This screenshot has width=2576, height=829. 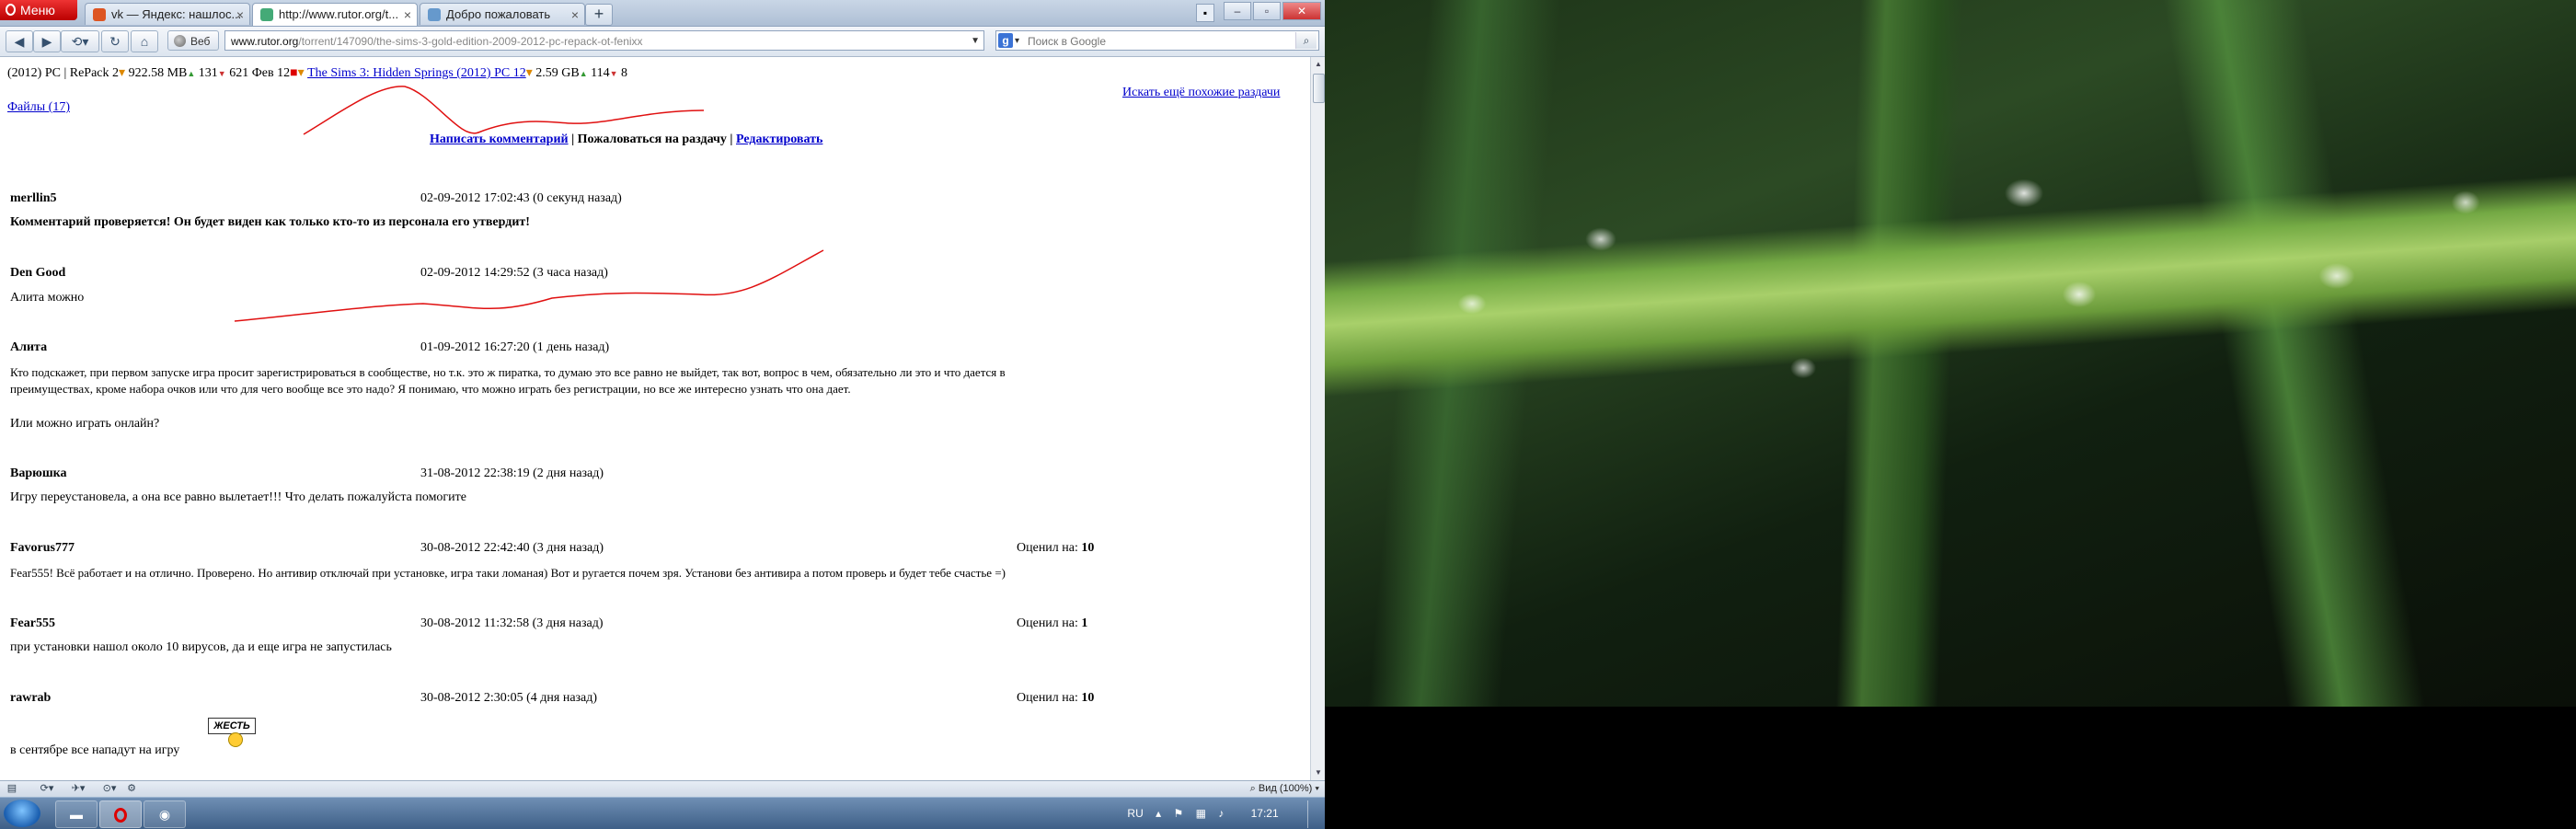 I want to click on opera-taskbar-icon, so click(x=120, y=814).